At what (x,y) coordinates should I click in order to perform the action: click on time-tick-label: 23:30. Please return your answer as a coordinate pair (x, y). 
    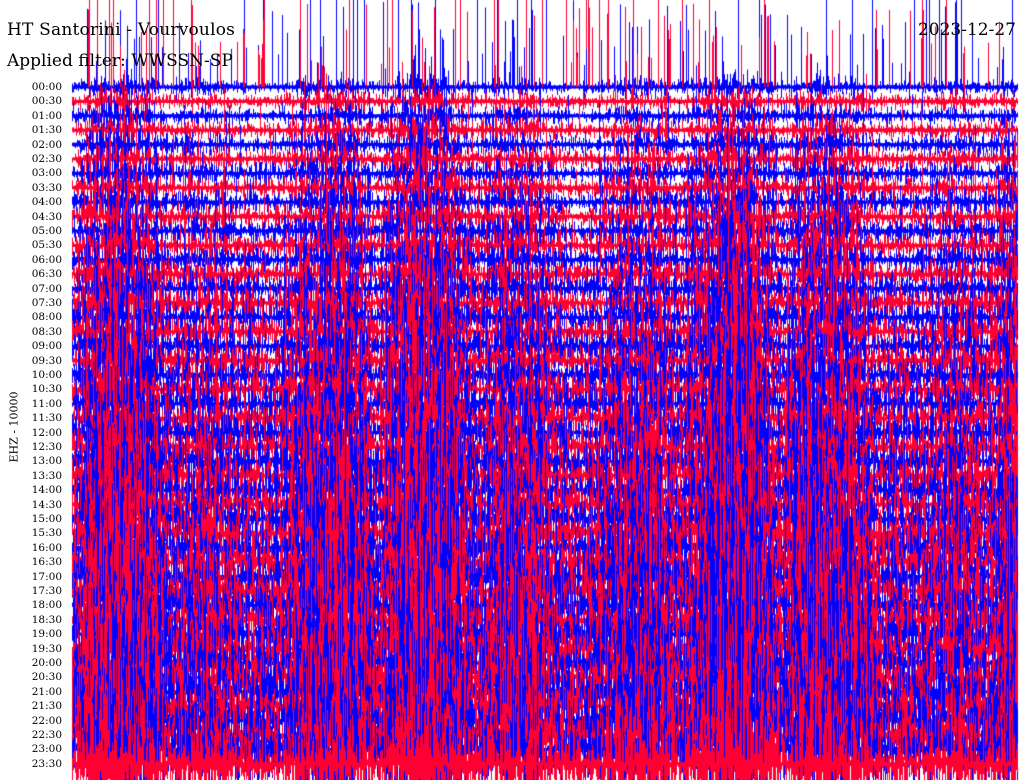
    Looking at the image, I should click on (46, 763).